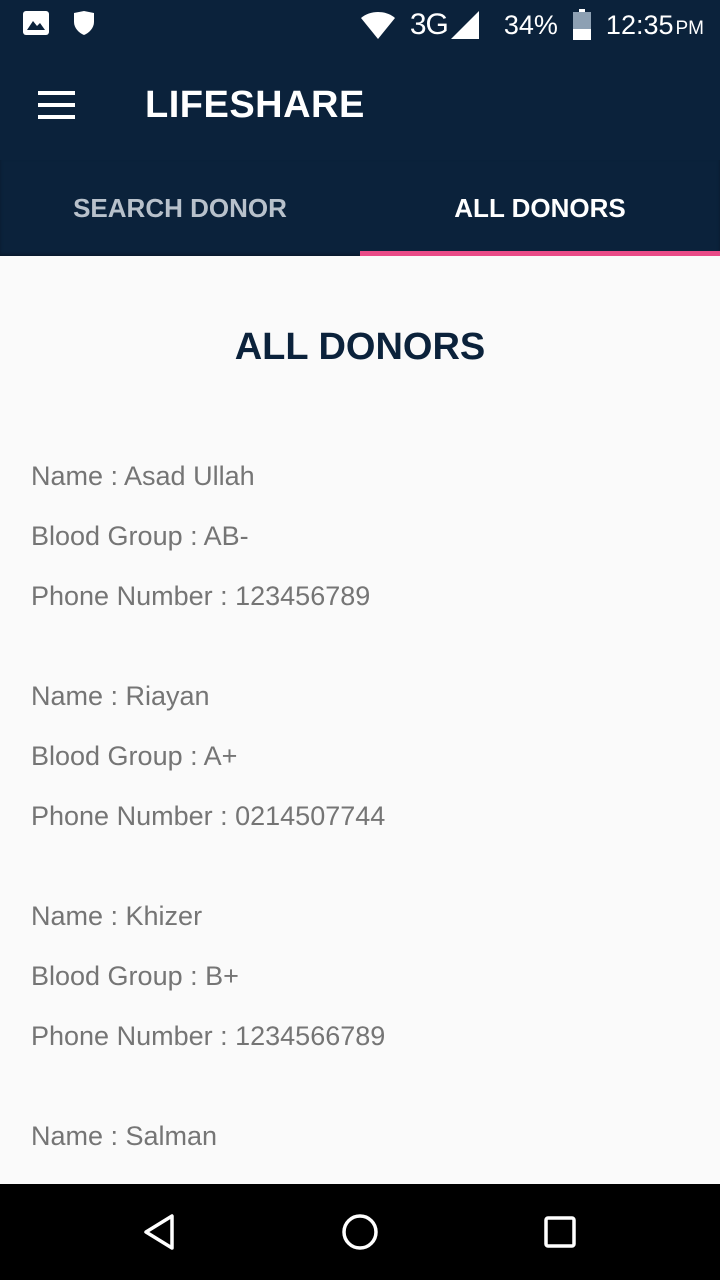  What do you see at coordinates (465, 25) in the screenshot?
I see `signal-icon` at bounding box center [465, 25].